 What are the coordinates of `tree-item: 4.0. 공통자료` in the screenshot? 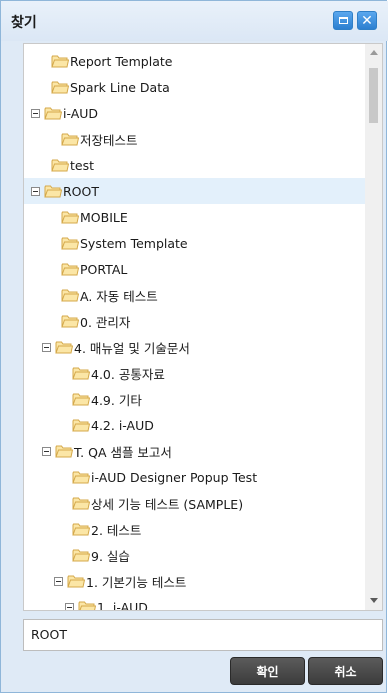 It's located at (118, 373).